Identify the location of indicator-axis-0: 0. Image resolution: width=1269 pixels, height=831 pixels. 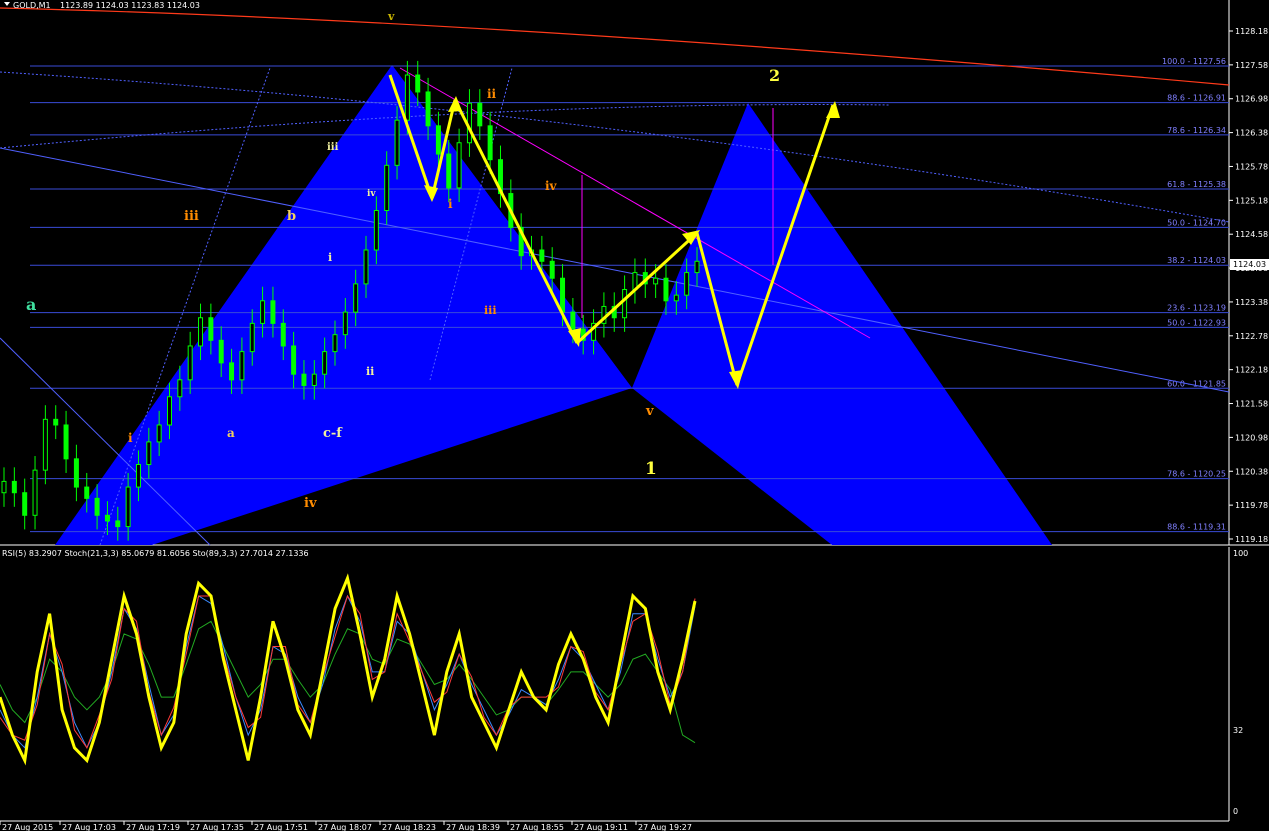
(1235, 811).